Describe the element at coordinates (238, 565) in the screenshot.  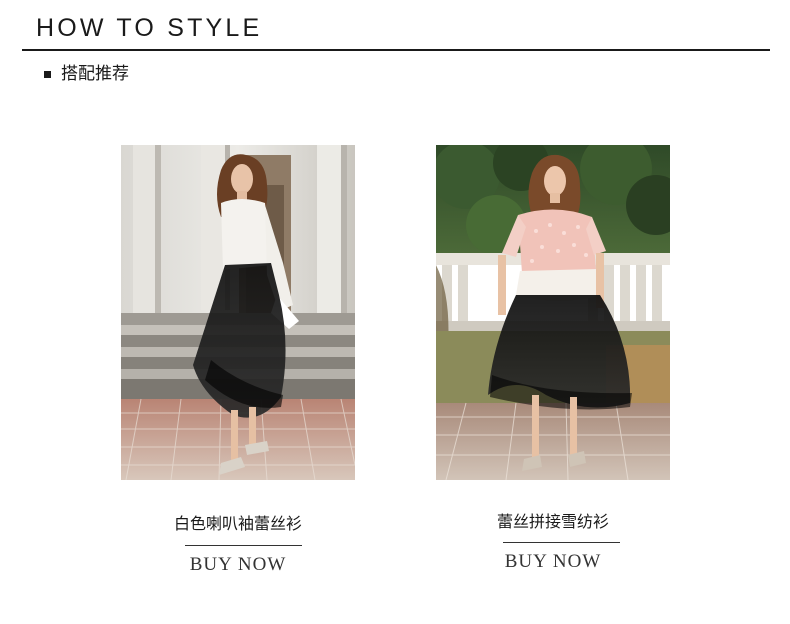
I see `buy-now-button-1: BUY NOW` at that location.